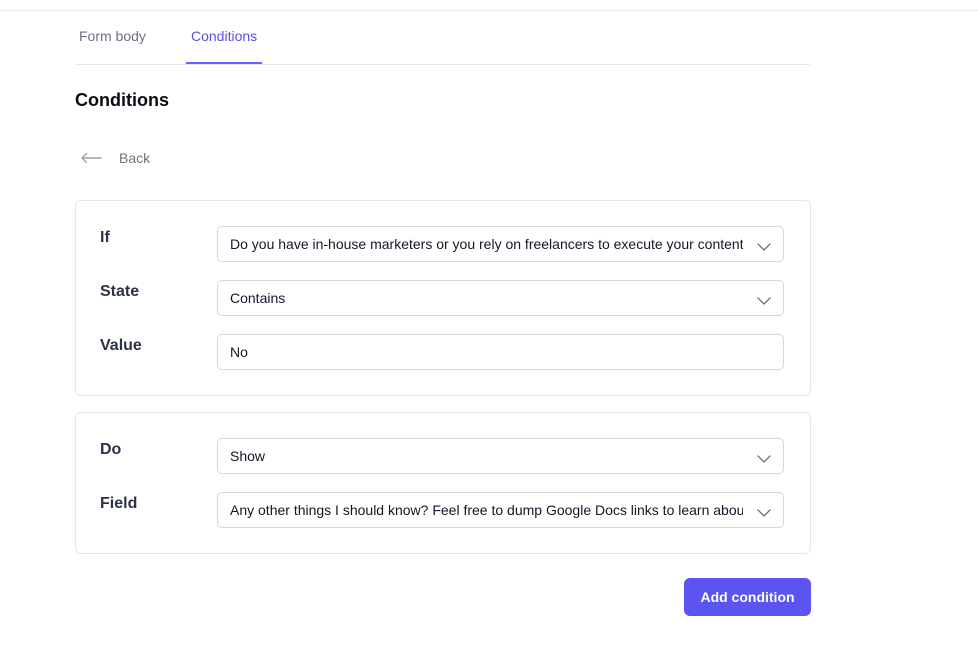 The width and height of the screenshot is (978, 671). I want to click on tab-conditions: Conditions, so click(224, 37).